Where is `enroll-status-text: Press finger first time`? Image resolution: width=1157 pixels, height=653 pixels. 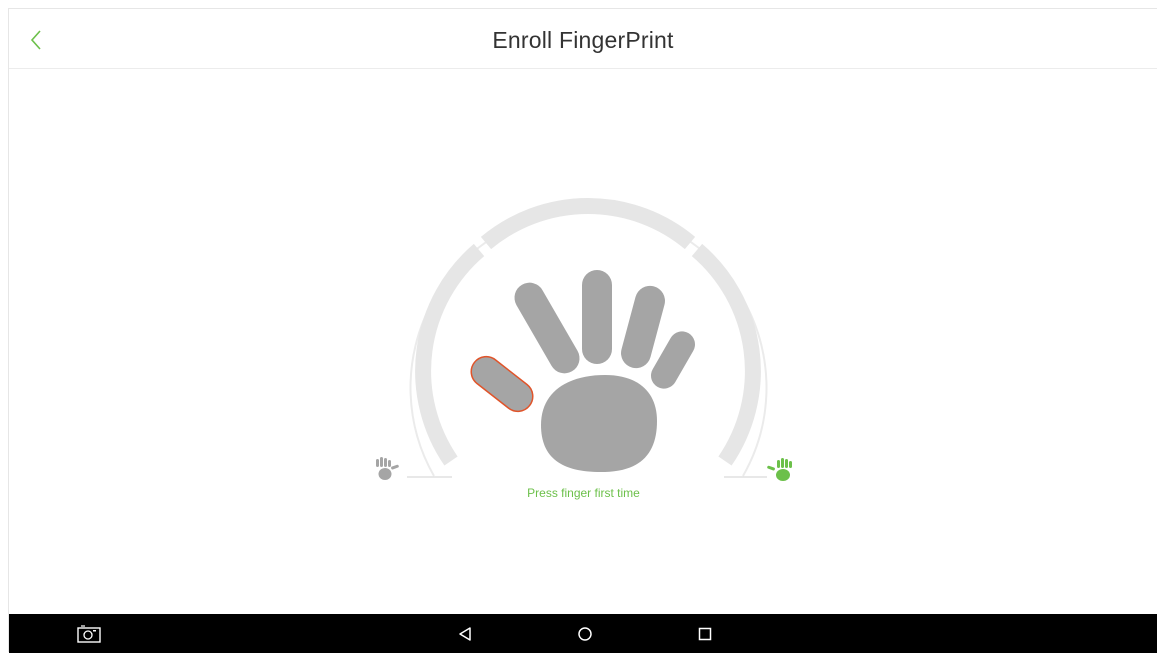 enroll-status-text: Press finger first time is located at coordinates (583, 493).